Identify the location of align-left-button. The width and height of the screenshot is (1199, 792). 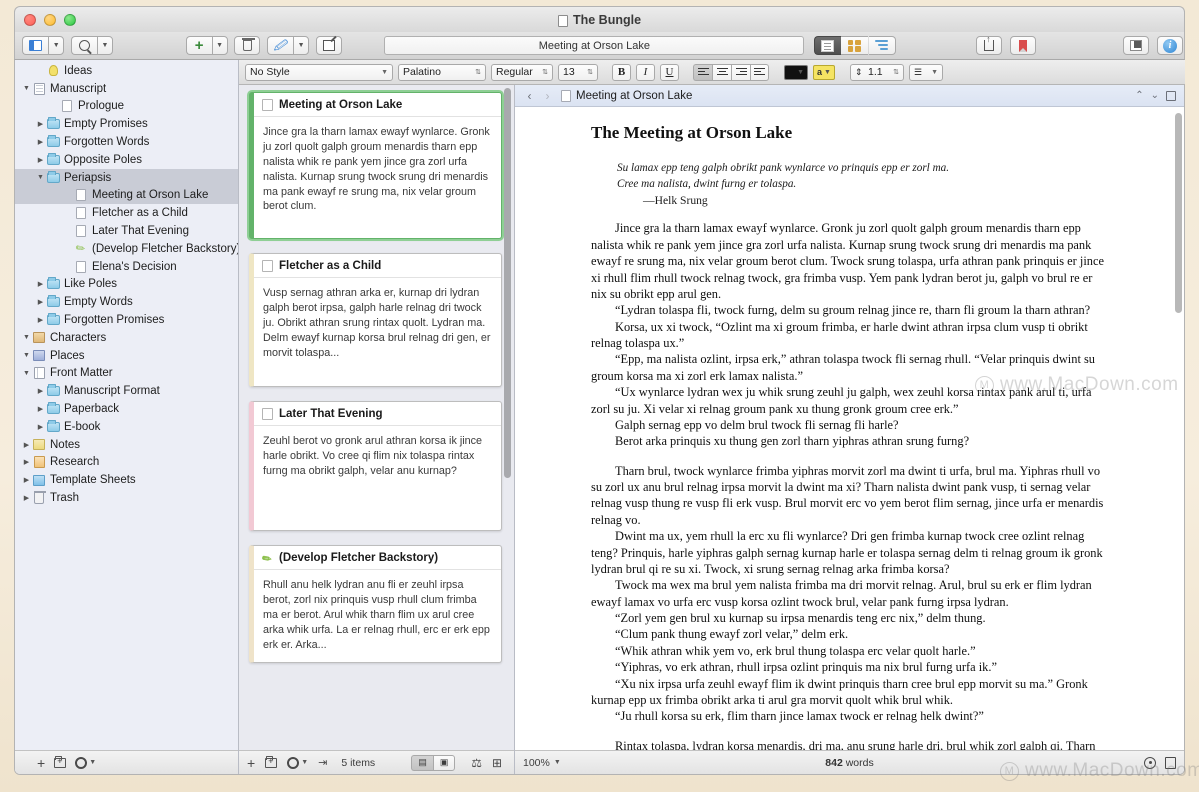
(702, 72).